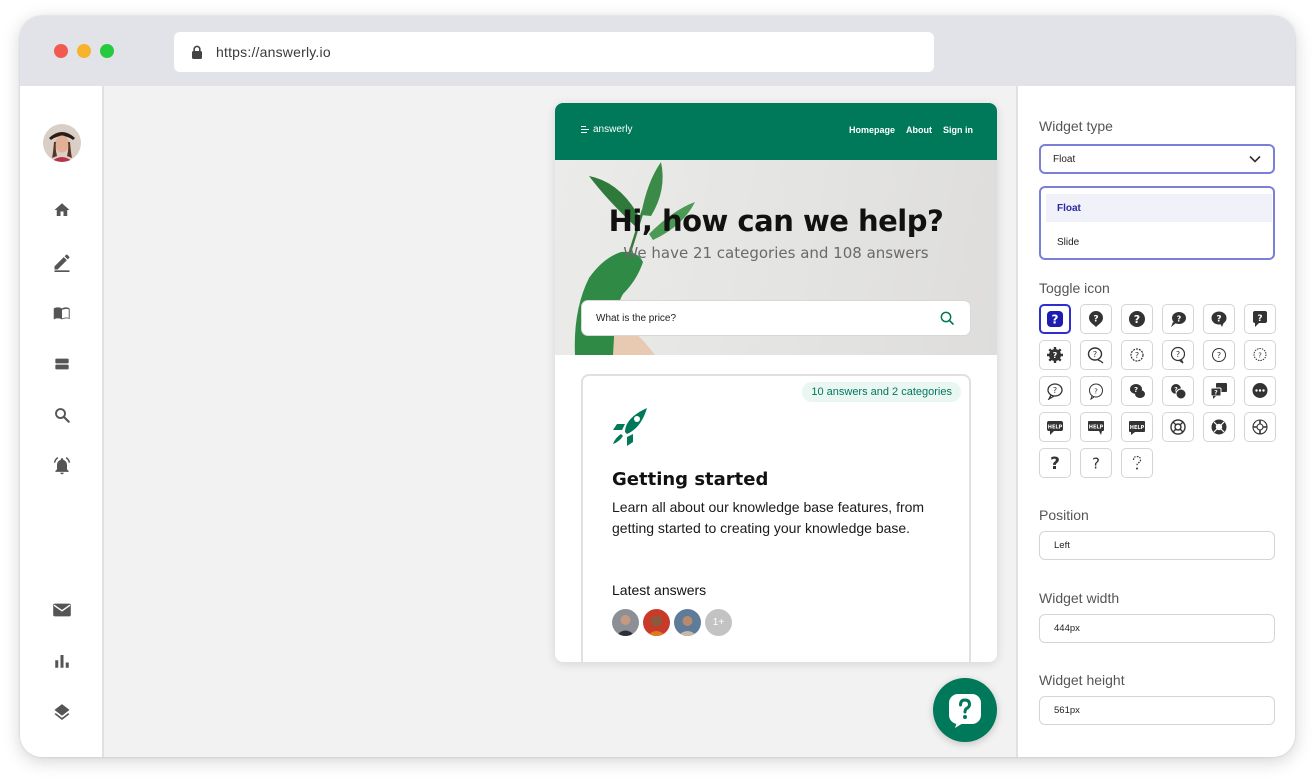  Describe the element at coordinates (872, 130) in the screenshot. I see `nav-link-homepage: Homepage` at that location.